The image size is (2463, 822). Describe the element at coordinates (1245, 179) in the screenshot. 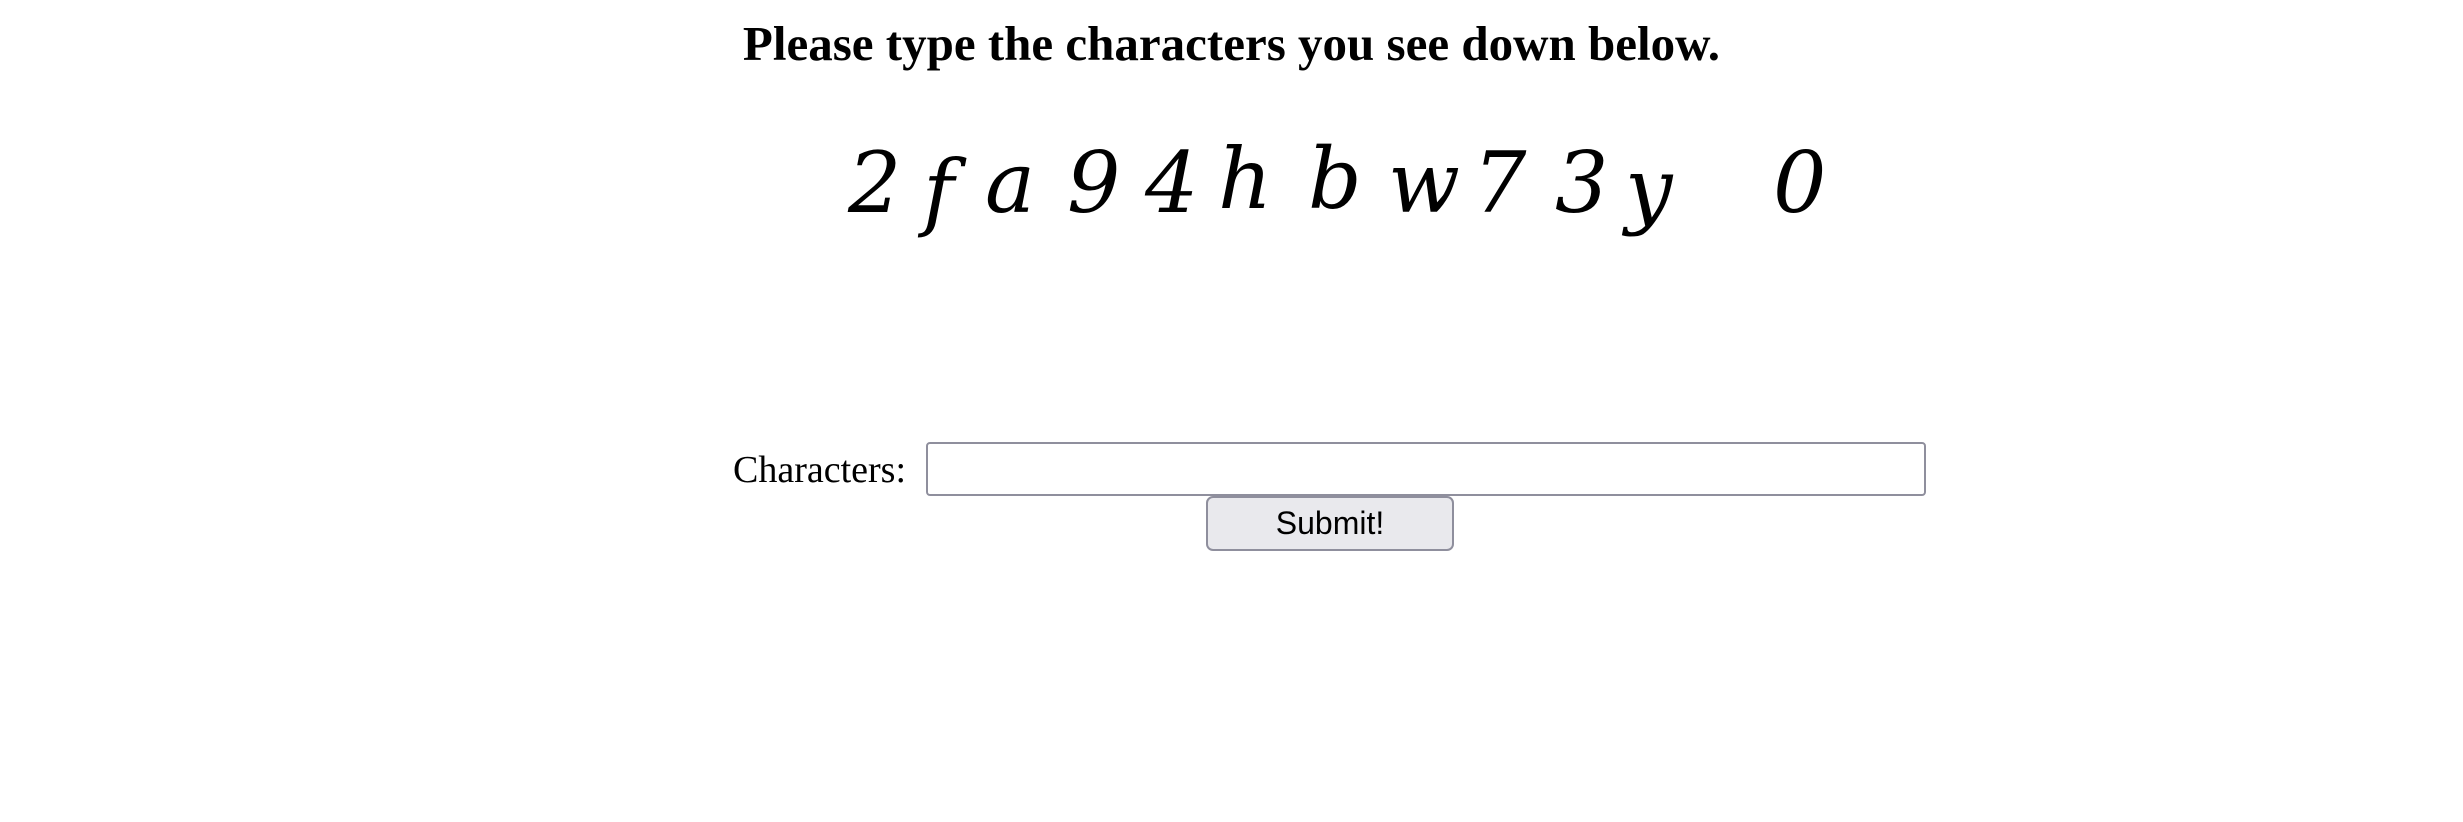

I see `captcha-character: h` at that location.